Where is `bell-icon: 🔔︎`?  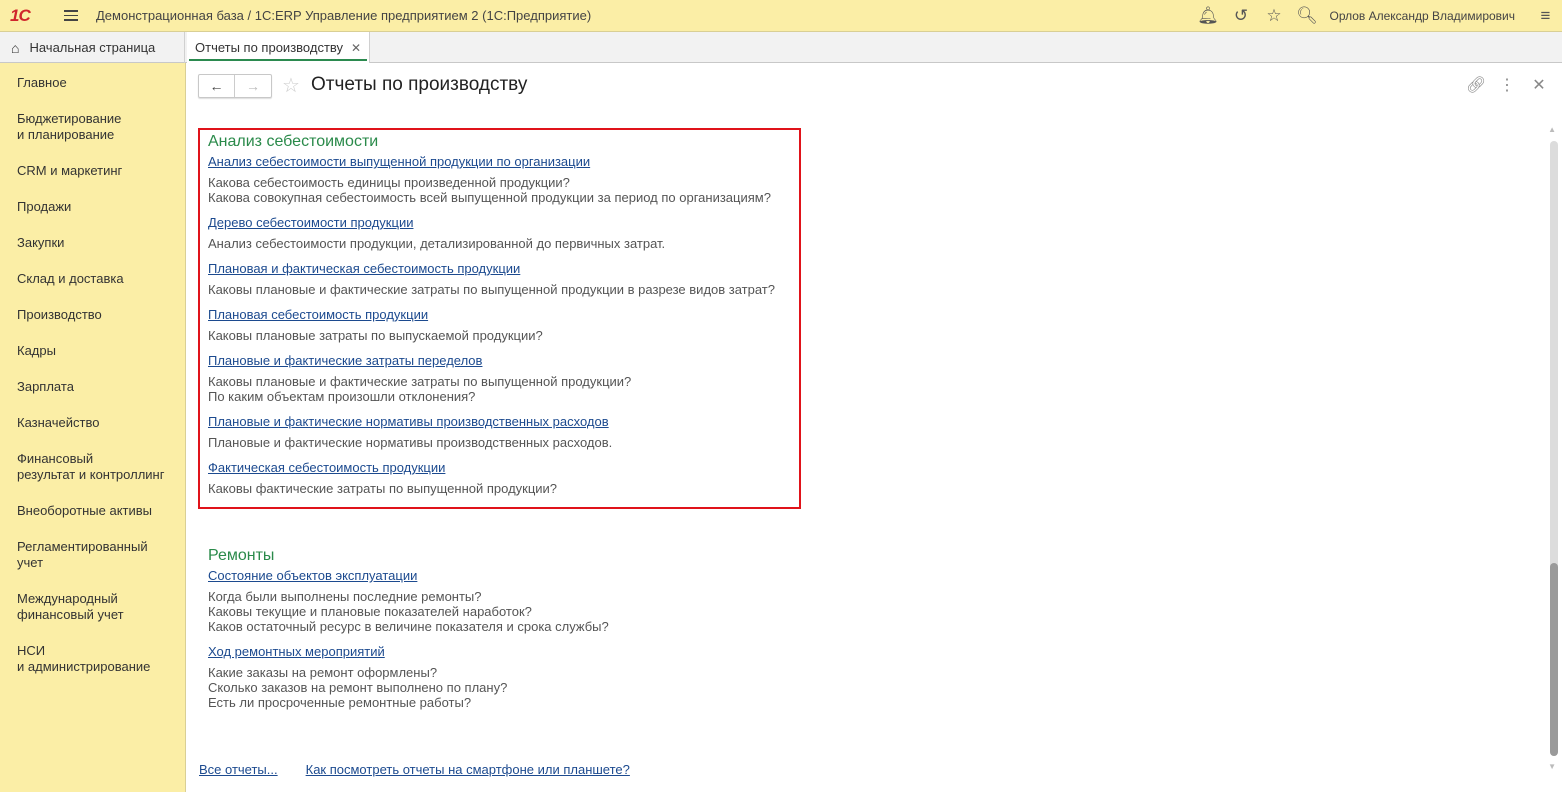 bell-icon: 🔔︎ is located at coordinates (1207, 16).